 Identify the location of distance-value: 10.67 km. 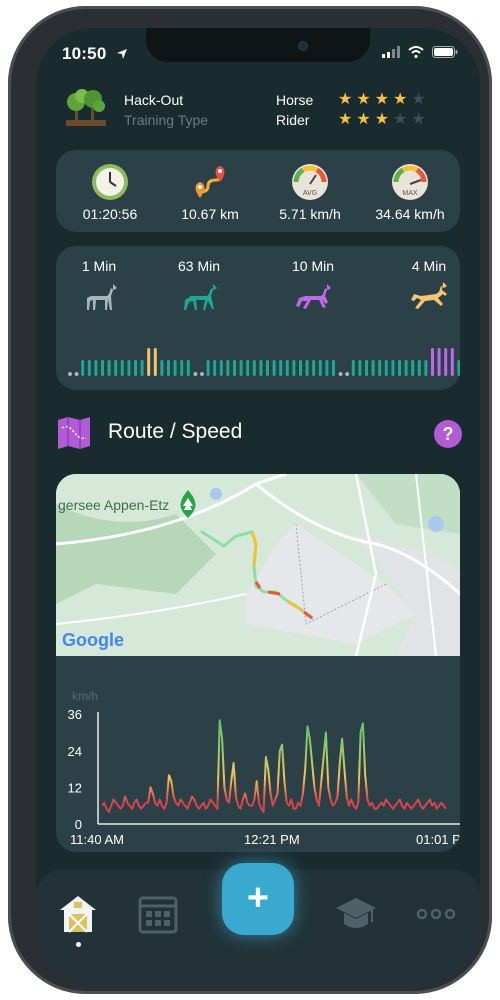
(210, 214).